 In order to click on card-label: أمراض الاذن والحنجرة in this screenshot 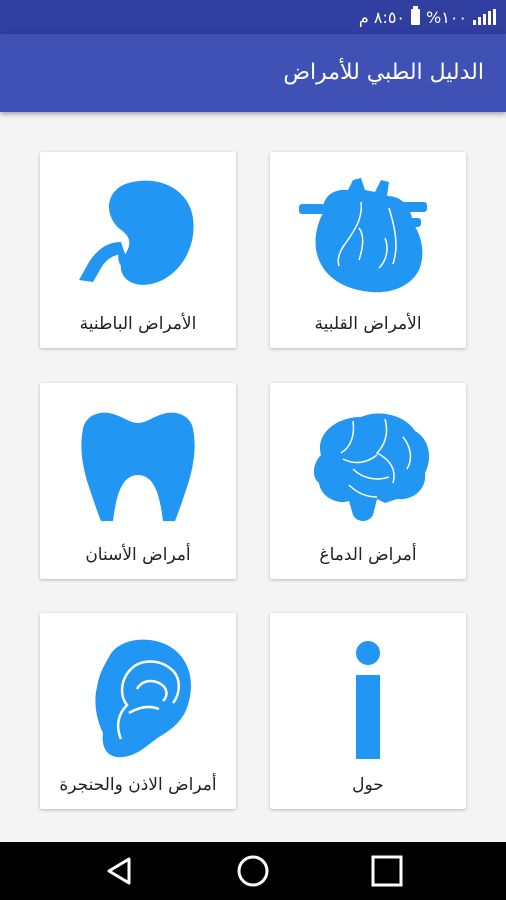, I will do `click(138, 785)`.